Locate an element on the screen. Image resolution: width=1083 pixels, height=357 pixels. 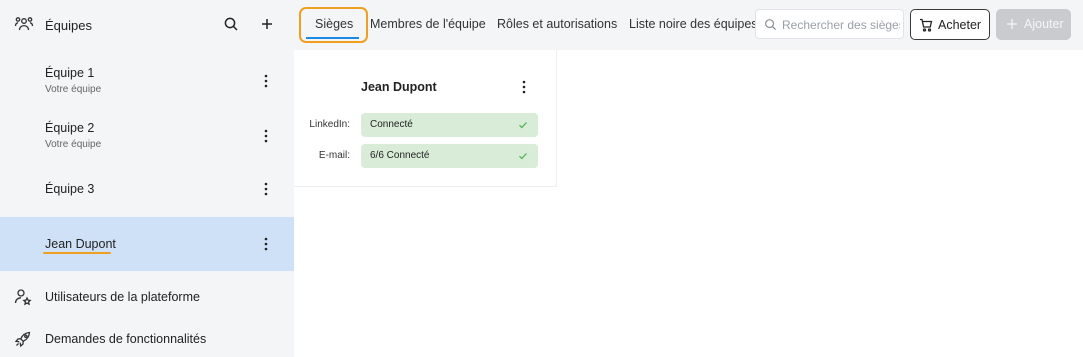
nav-item-feature-requests: Demandes de fonctionnalités is located at coordinates (147, 338).